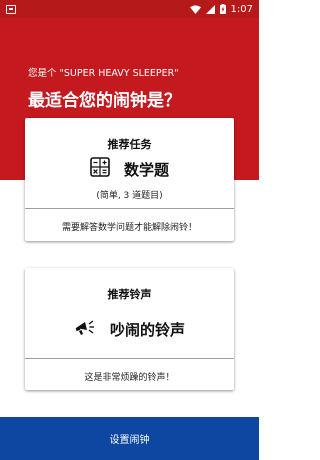  I want to click on status-time: 1:07, so click(241, 9).